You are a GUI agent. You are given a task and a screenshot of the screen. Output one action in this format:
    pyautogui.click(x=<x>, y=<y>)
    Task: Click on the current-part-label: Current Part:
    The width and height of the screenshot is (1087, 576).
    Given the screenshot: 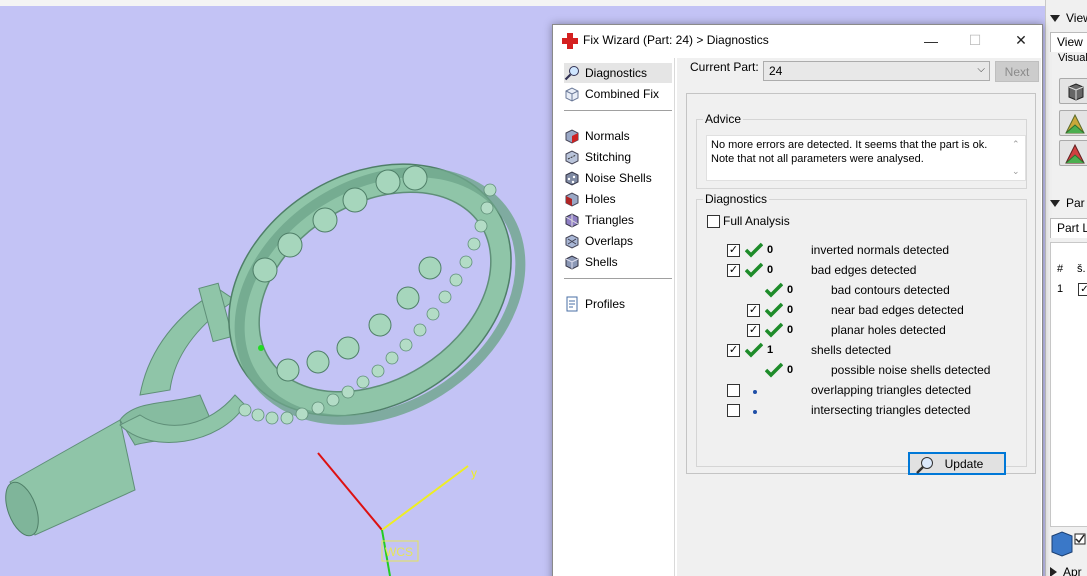 What is the action you would take?
    pyautogui.click(x=724, y=67)
    